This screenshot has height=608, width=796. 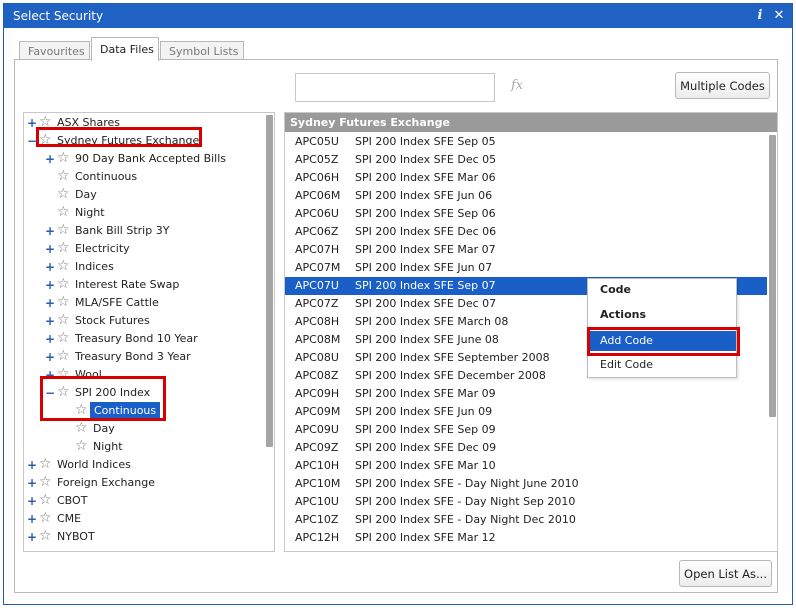 What do you see at coordinates (722, 85) in the screenshot?
I see `multiple-codes-button: Multiple Codes` at bounding box center [722, 85].